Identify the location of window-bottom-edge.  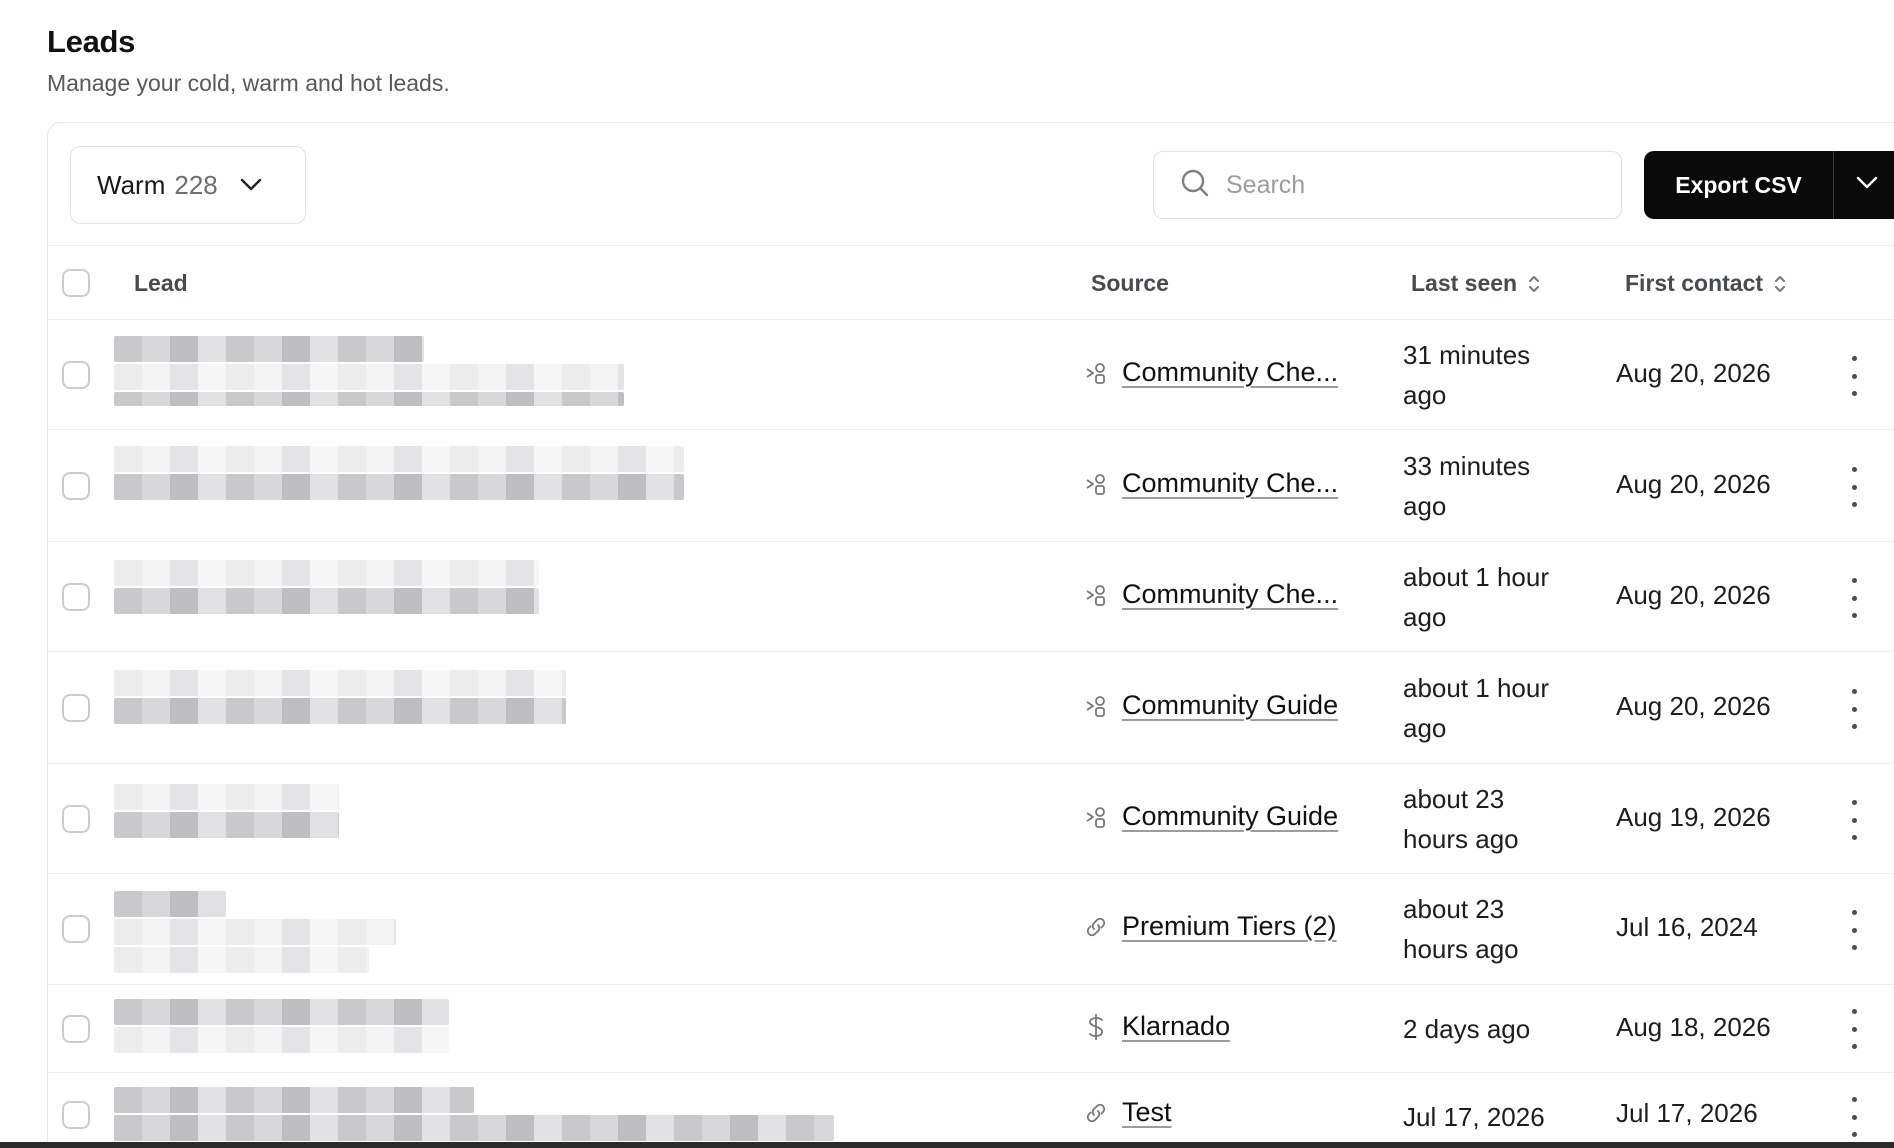
(947, 1145).